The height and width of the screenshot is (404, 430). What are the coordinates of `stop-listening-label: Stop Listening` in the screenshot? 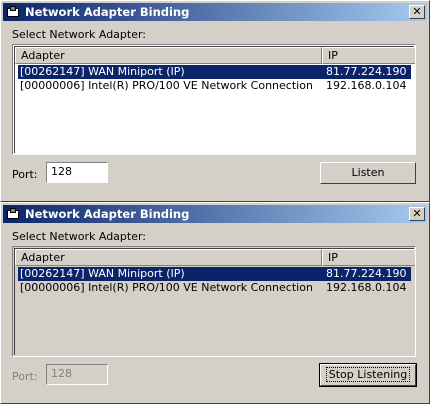 It's located at (368, 374).